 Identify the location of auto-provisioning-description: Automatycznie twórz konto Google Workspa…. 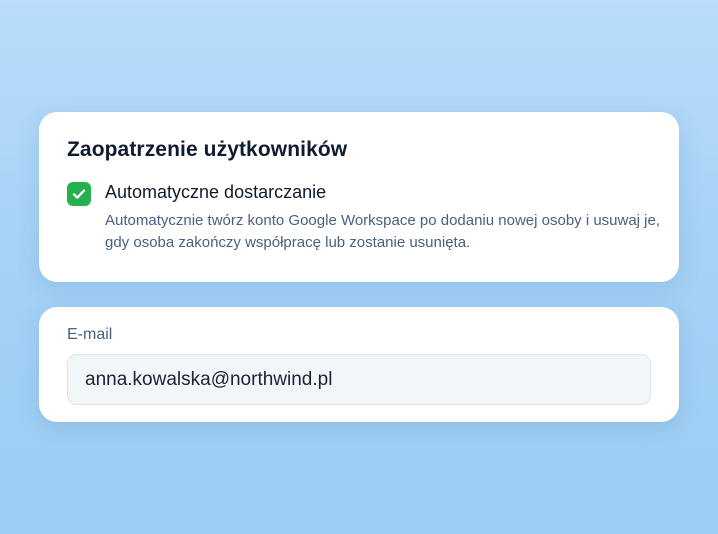
(383, 231).